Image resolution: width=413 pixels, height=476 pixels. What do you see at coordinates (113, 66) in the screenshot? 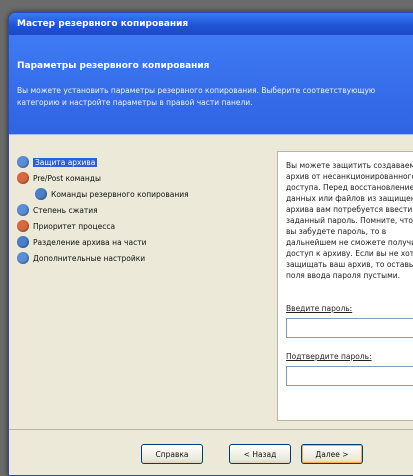
I see `page-title: Параметры резервного копирования` at bounding box center [113, 66].